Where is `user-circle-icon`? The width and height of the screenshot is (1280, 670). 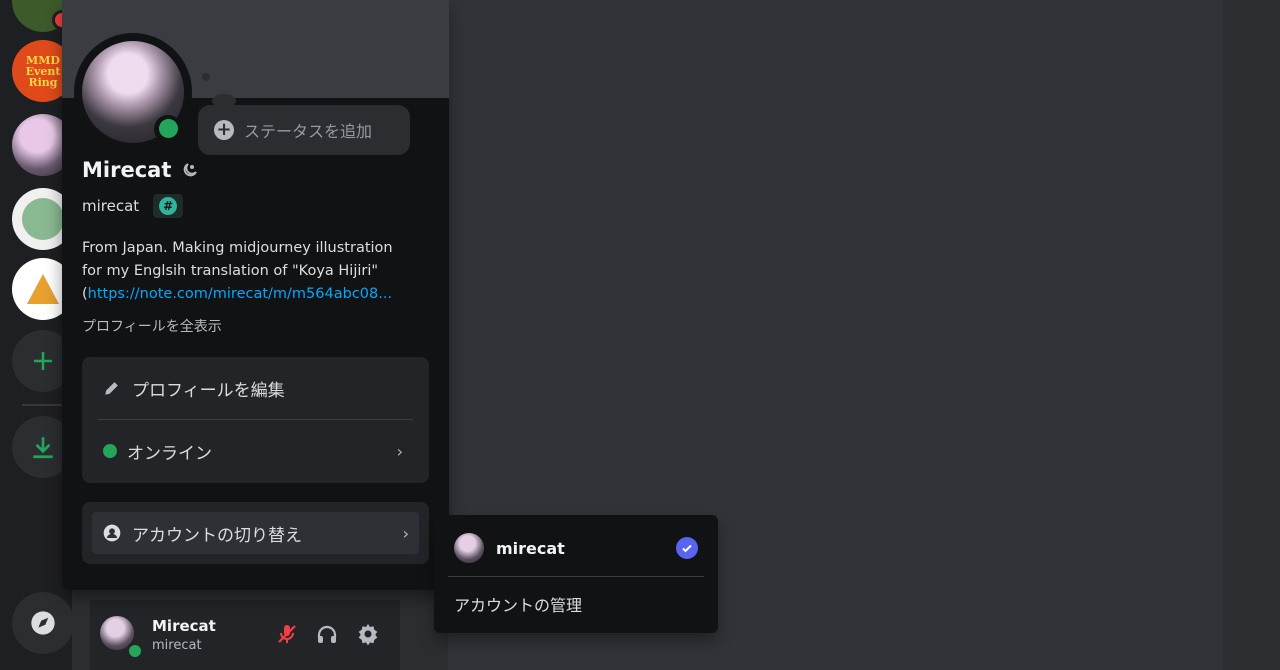 user-circle-icon is located at coordinates (112, 533).